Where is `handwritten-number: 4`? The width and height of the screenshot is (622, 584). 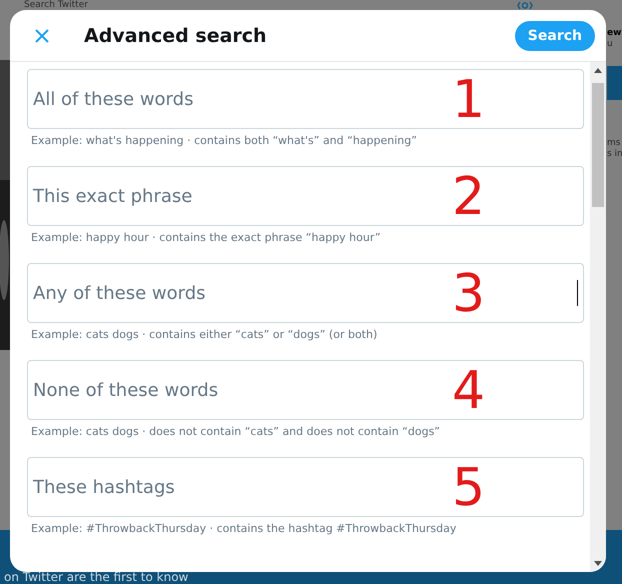
handwritten-number: 4 is located at coordinates (469, 391).